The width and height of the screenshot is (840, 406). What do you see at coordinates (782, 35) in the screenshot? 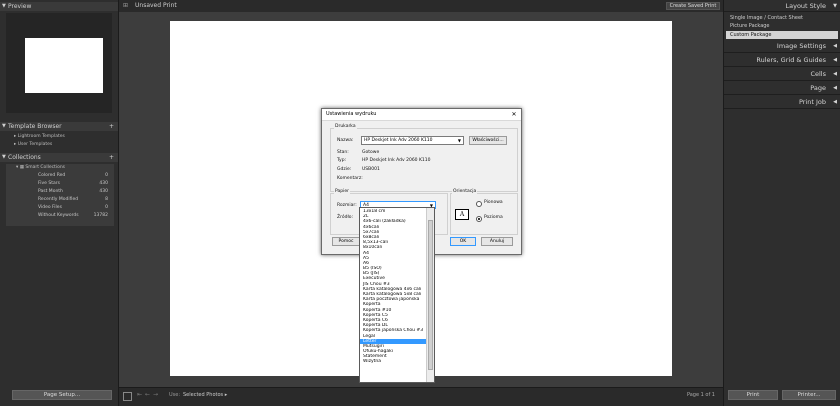
I see `layout-custom-package: Custom Package` at bounding box center [782, 35].